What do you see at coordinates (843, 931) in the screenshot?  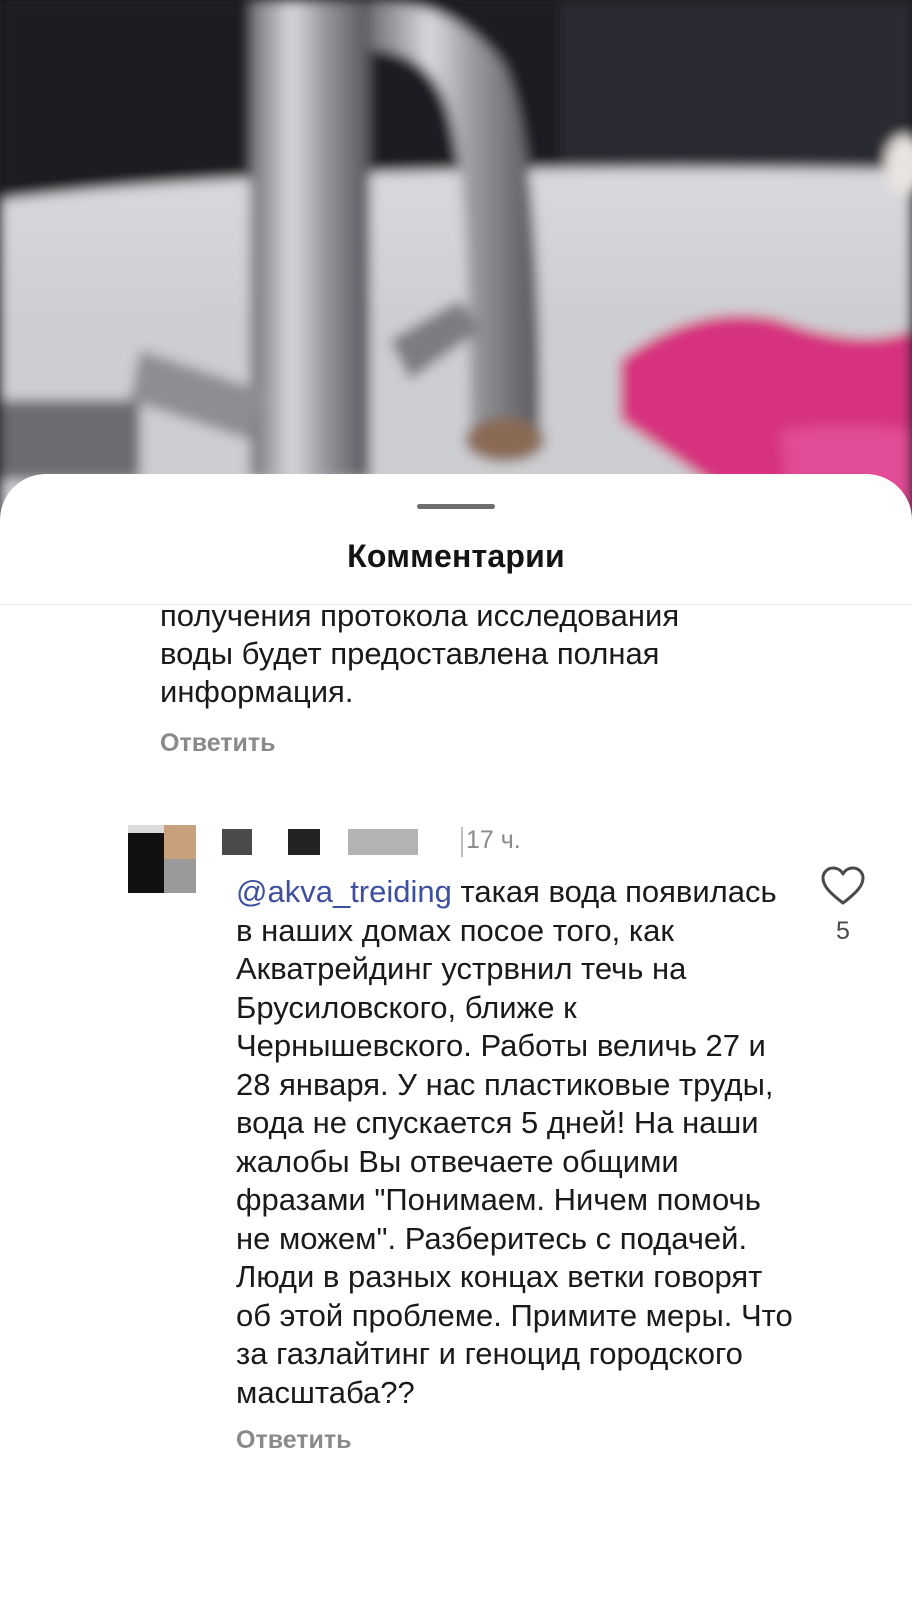 I see `like-count: 5` at bounding box center [843, 931].